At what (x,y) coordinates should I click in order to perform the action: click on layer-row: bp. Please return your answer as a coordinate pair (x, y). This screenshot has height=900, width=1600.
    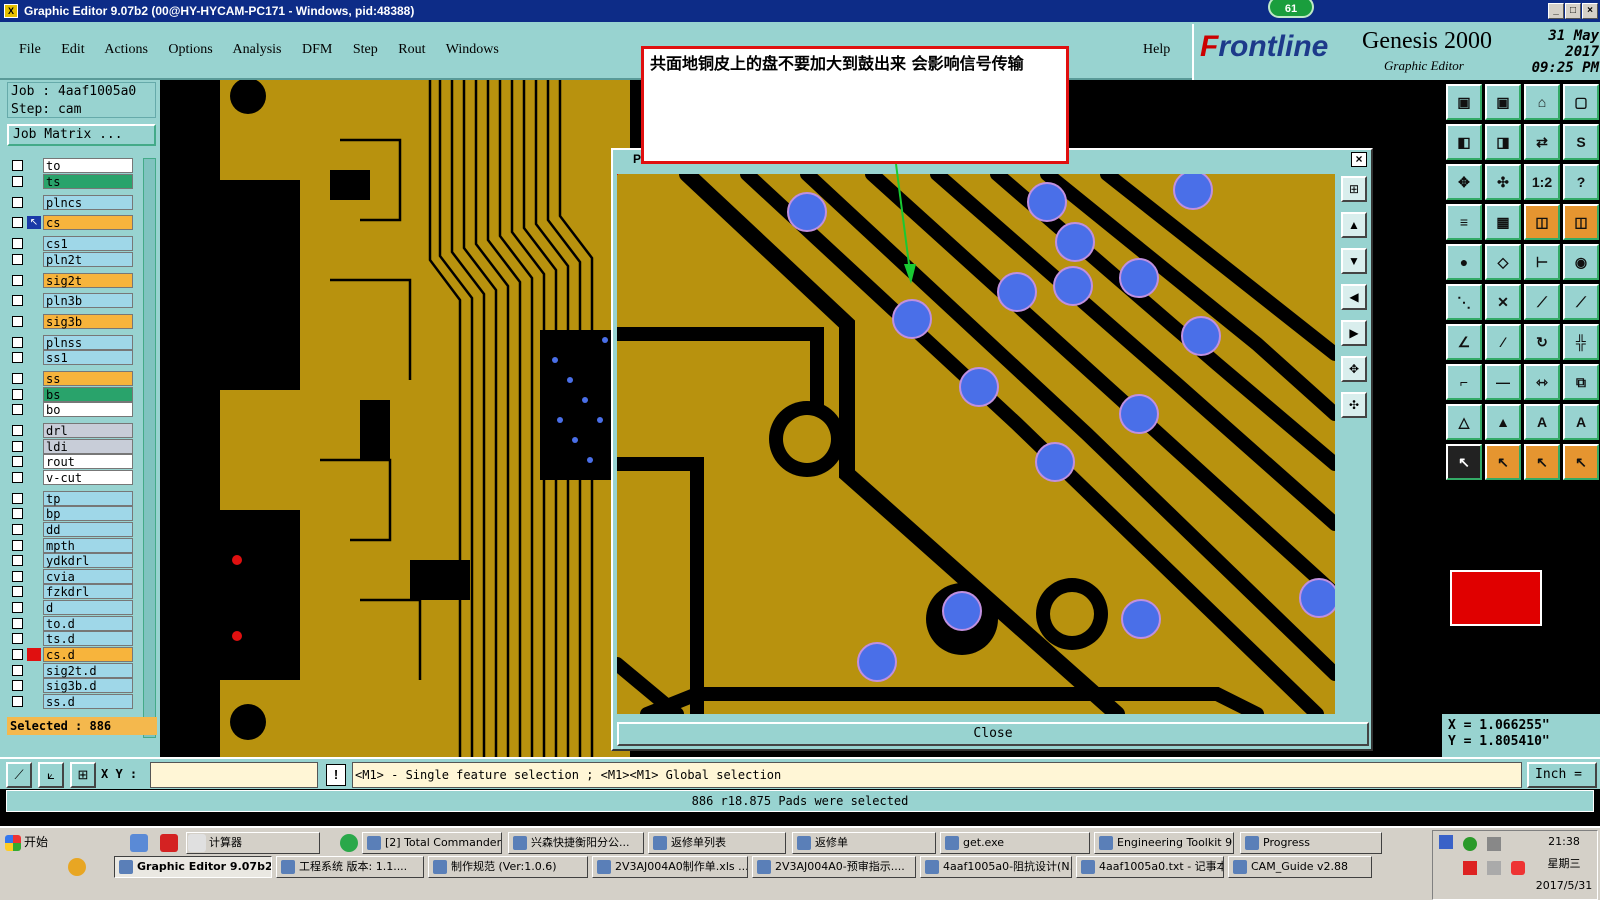
    Looking at the image, I should click on (74, 513).